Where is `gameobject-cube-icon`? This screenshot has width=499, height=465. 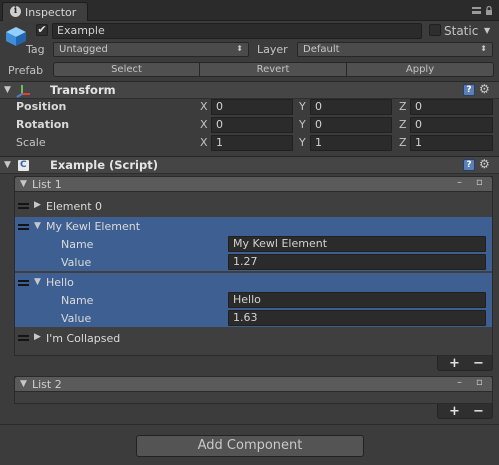 gameobject-cube-icon is located at coordinates (16, 36).